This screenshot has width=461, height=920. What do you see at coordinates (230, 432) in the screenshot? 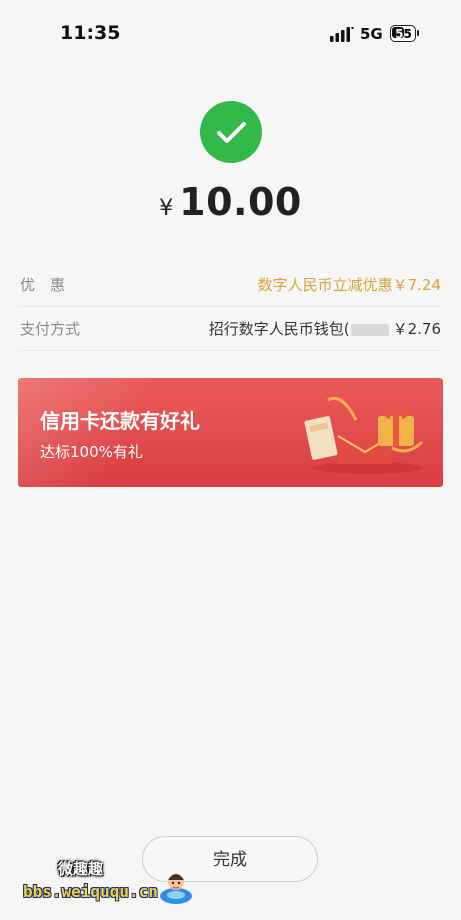
I see `promo-banner: 信用卡还款有好礼 达标100%有礼` at bounding box center [230, 432].